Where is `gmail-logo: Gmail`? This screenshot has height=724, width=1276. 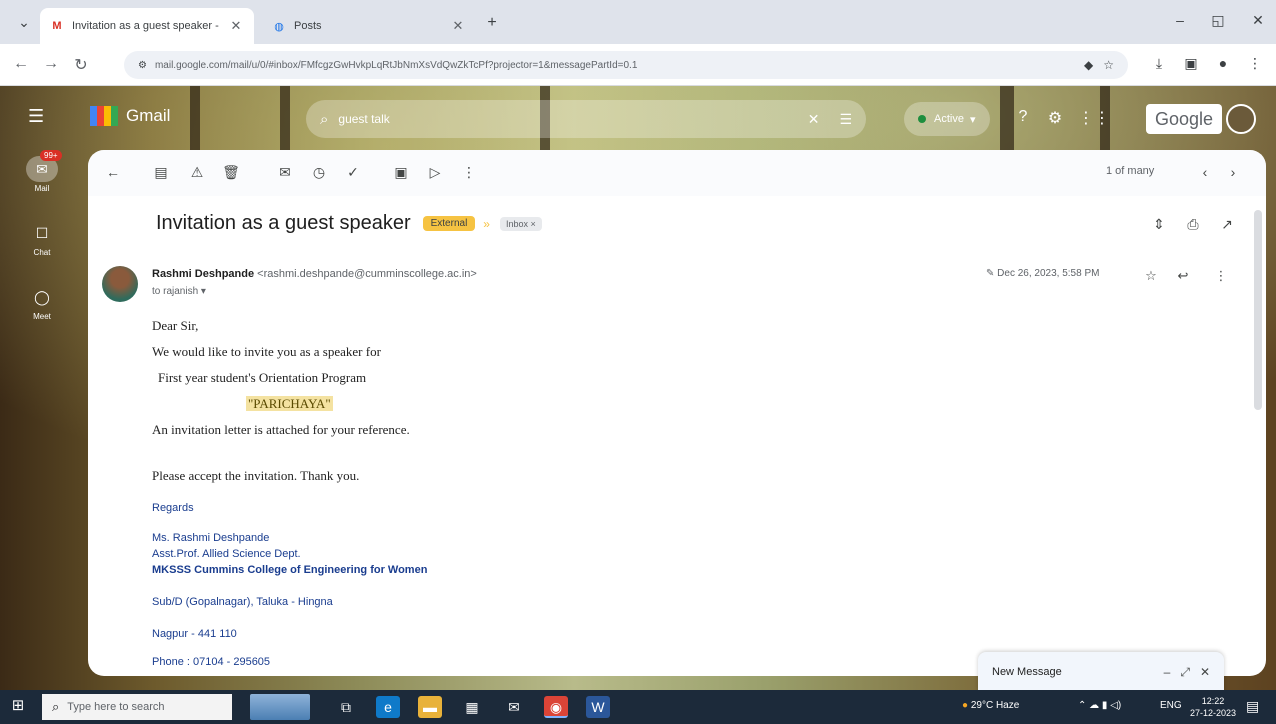
gmail-logo: Gmail is located at coordinates (130, 116).